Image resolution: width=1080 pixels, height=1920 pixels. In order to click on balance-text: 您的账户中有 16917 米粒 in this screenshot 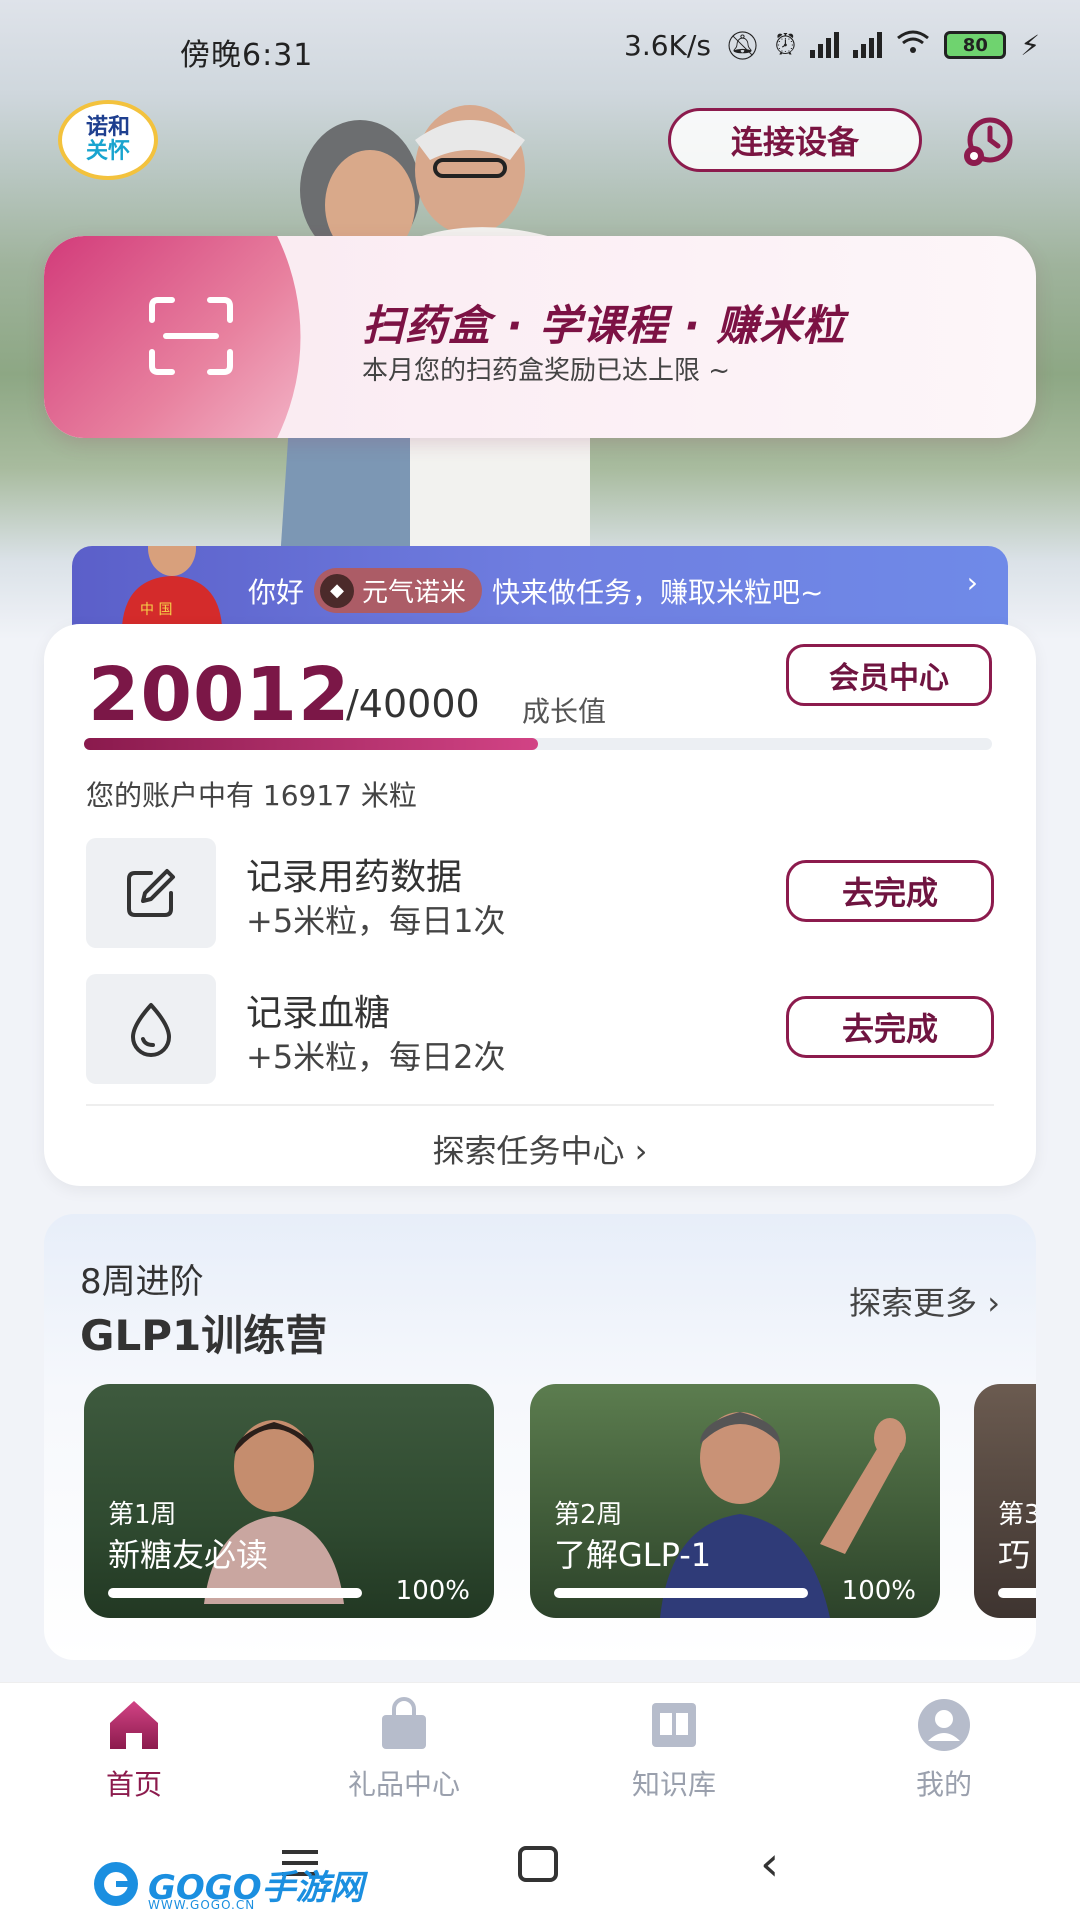, I will do `click(251, 795)`.